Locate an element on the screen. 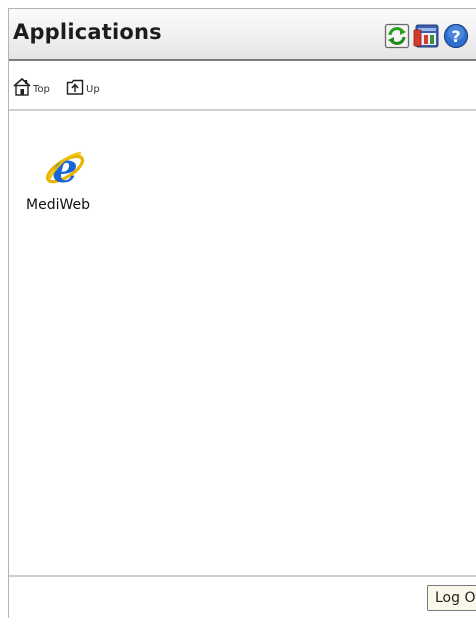 This screenshot has width=476, height=618. toolbar-divider is located at coordinates (242, 110).